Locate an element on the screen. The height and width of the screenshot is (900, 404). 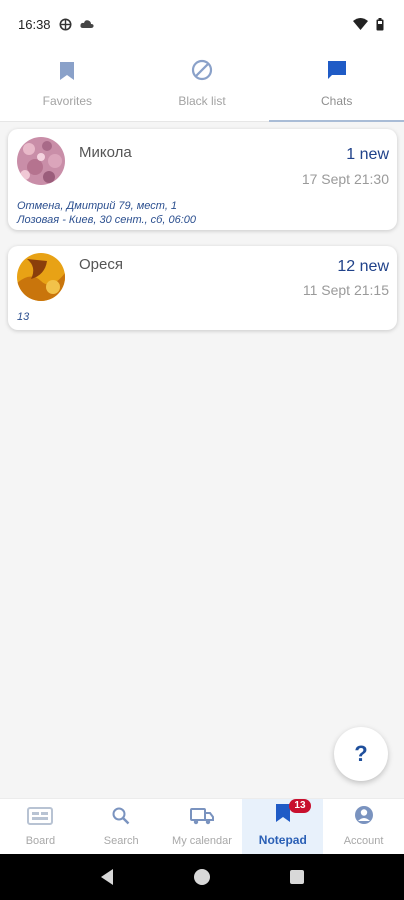
tab-bar: Favorites Black list Chats is located at coordinates (202, 85).